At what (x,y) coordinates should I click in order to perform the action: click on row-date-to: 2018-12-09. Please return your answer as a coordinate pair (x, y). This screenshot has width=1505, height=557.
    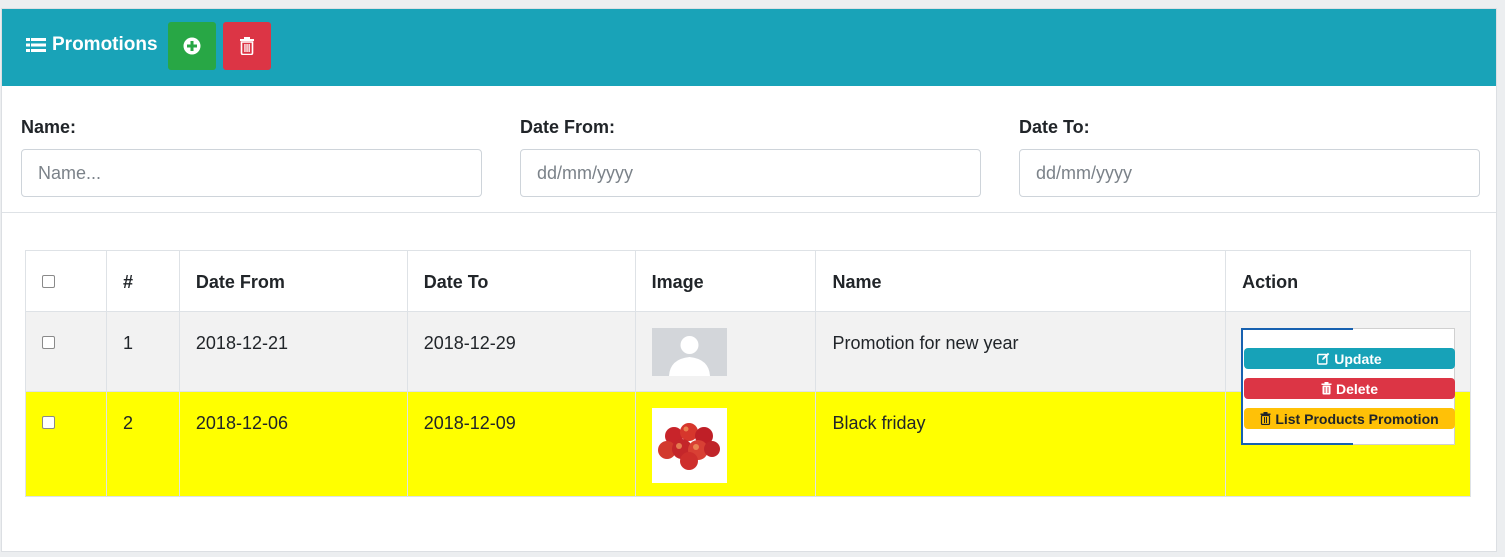
    Looking at the image, I should click on (521, 444).